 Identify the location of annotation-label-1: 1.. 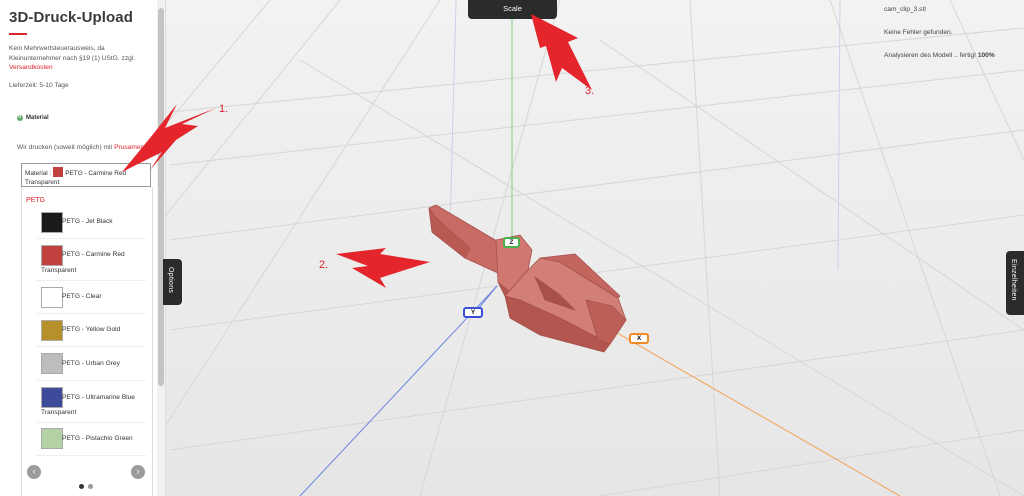
(224, 109).